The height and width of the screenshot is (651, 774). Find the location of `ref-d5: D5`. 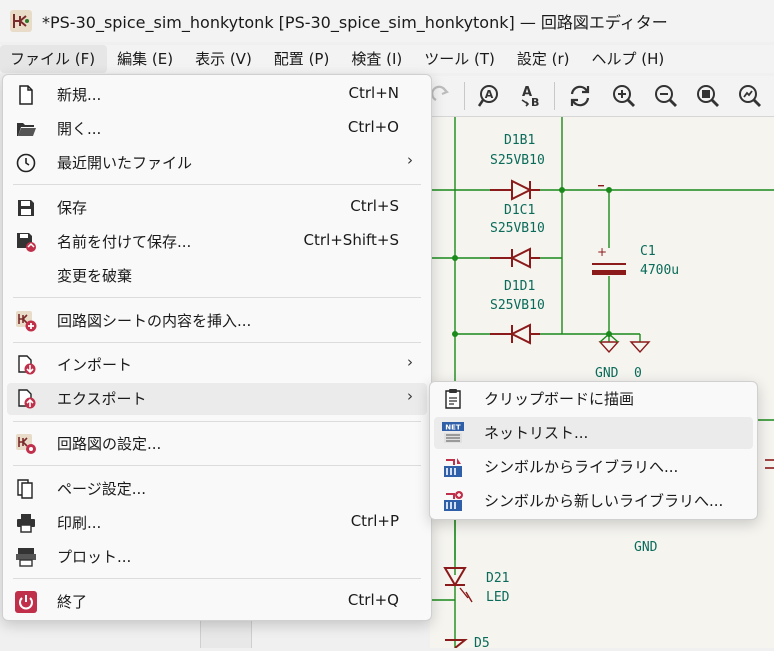

ref-d5: D5 is located at coordinates (482, 643).